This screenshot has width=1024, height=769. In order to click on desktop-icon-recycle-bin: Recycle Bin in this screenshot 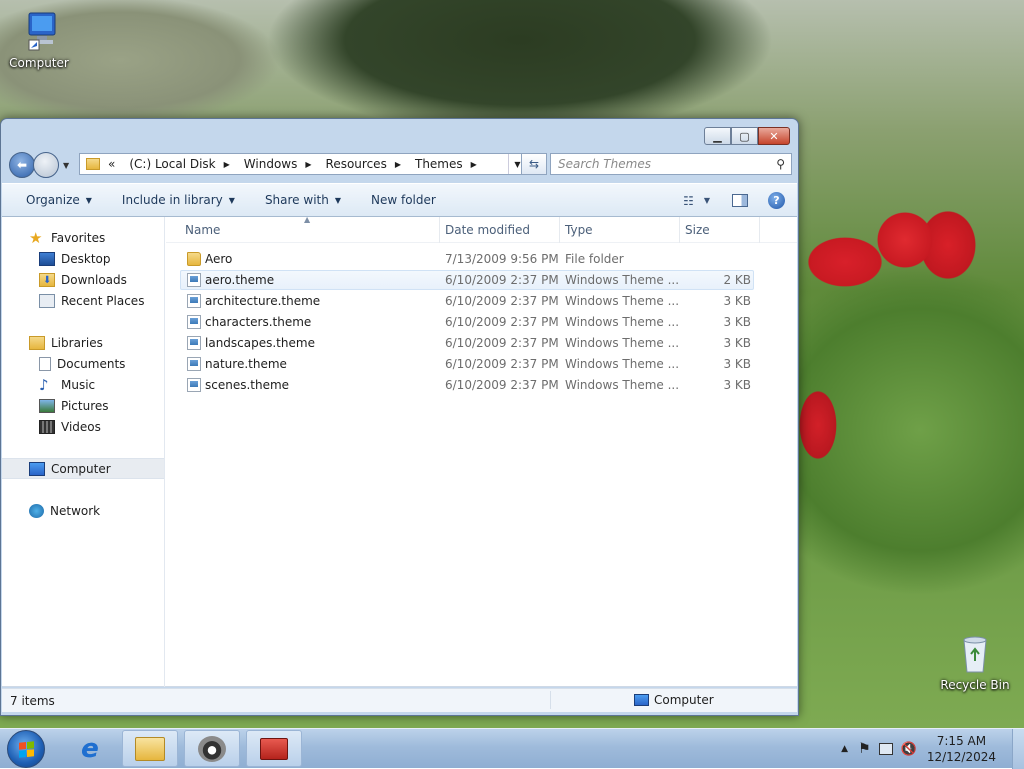, I will do `click(975, 662)`.